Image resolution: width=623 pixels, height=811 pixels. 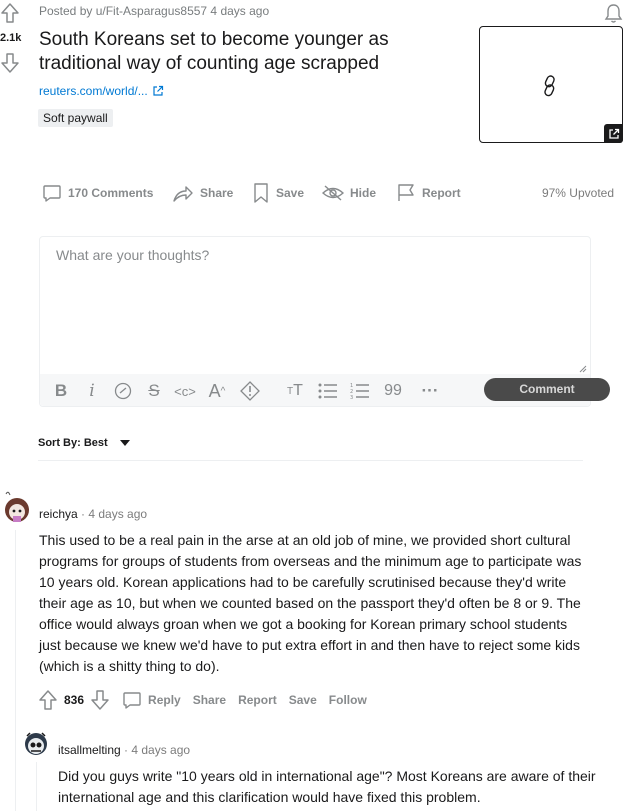 I want to click on comment-downvote-icon, so click(x=100, y=700).